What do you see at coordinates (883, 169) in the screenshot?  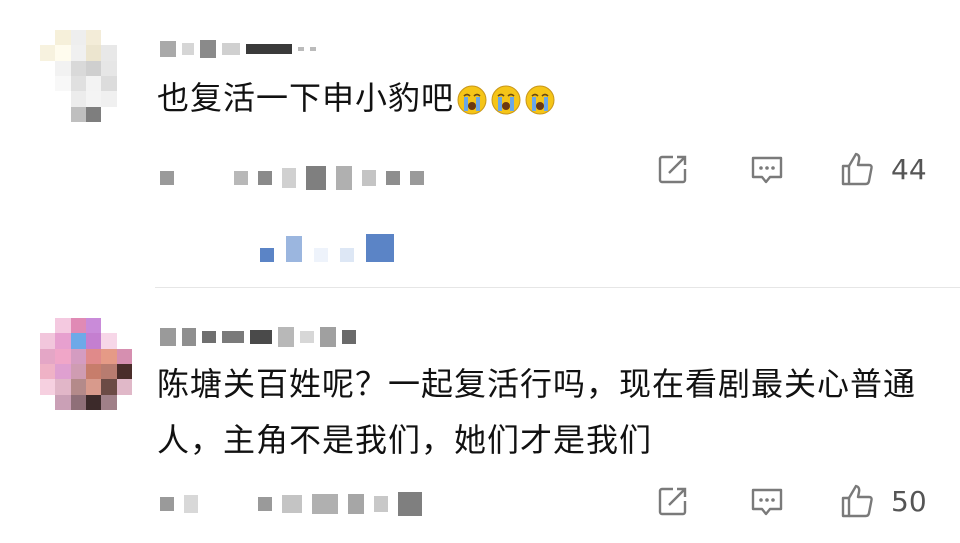 I see `like-button: 44` at bounding box center [883, 169].